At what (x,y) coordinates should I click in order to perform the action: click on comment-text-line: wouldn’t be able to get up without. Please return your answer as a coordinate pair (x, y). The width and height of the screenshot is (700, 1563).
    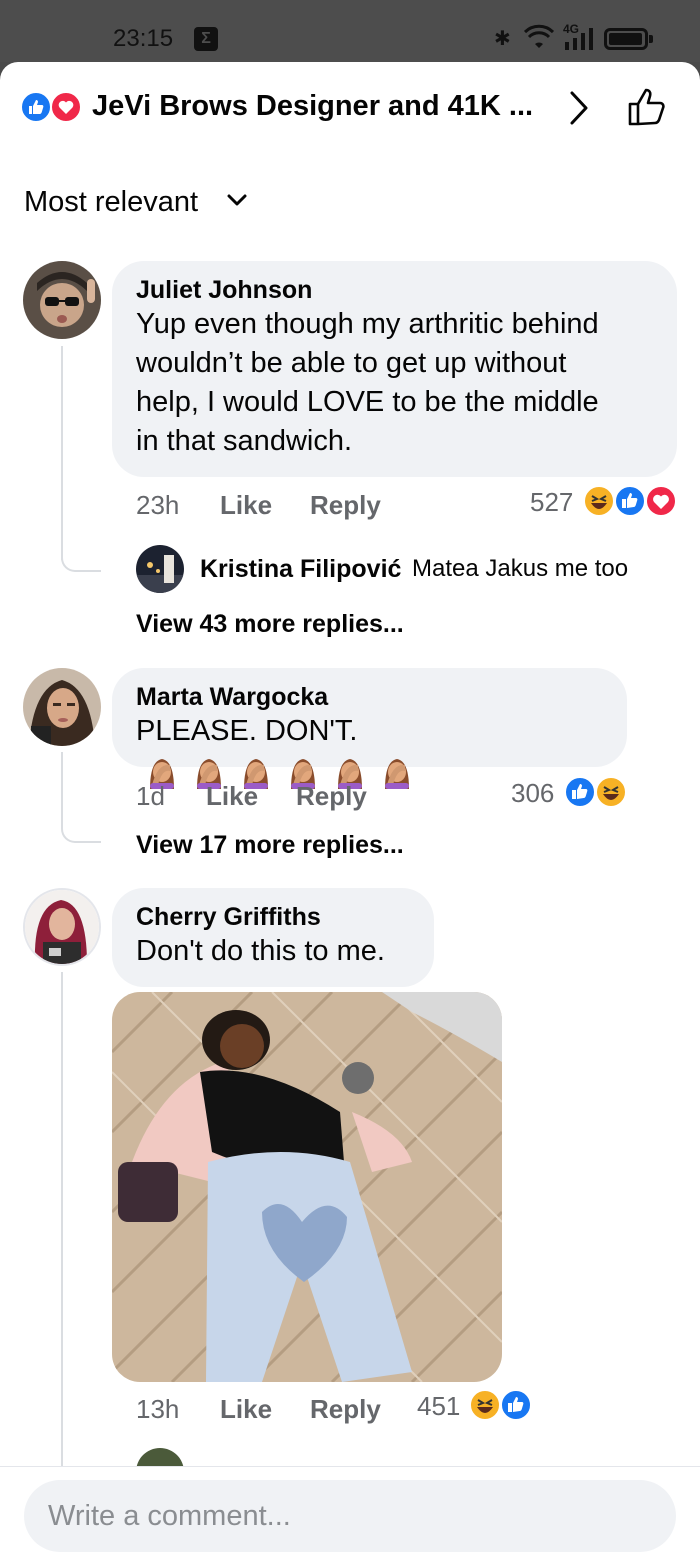
    Looking at the image, I should click on (351, 363).